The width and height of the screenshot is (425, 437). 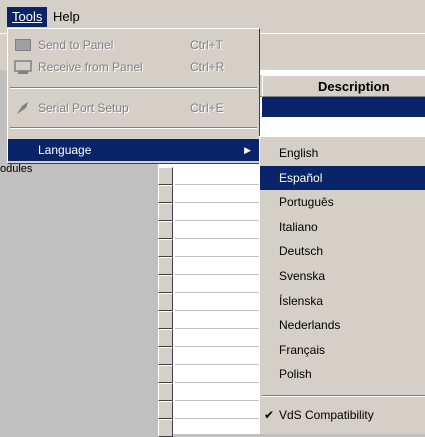 What do you see at coordinates (206, 45) in the screenshot?
I see `send-to-panel-shortcut: Ctrl+T` at bounding box center [206, 45].